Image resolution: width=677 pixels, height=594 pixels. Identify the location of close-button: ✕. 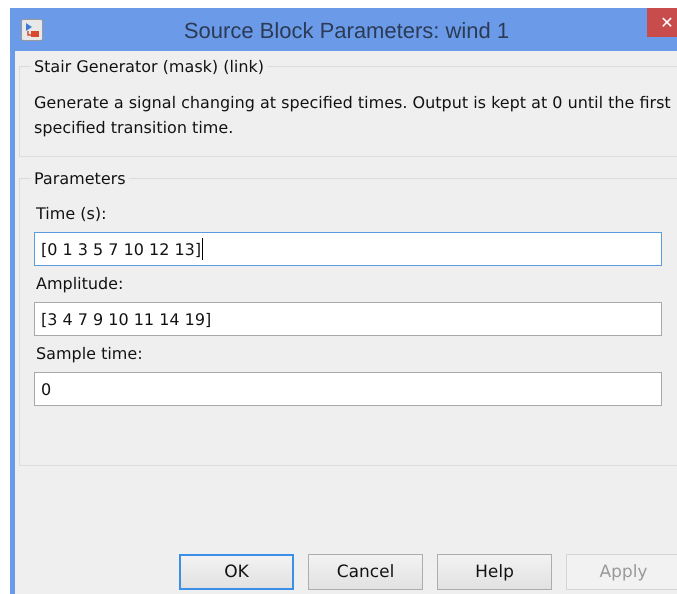
(662, 22).